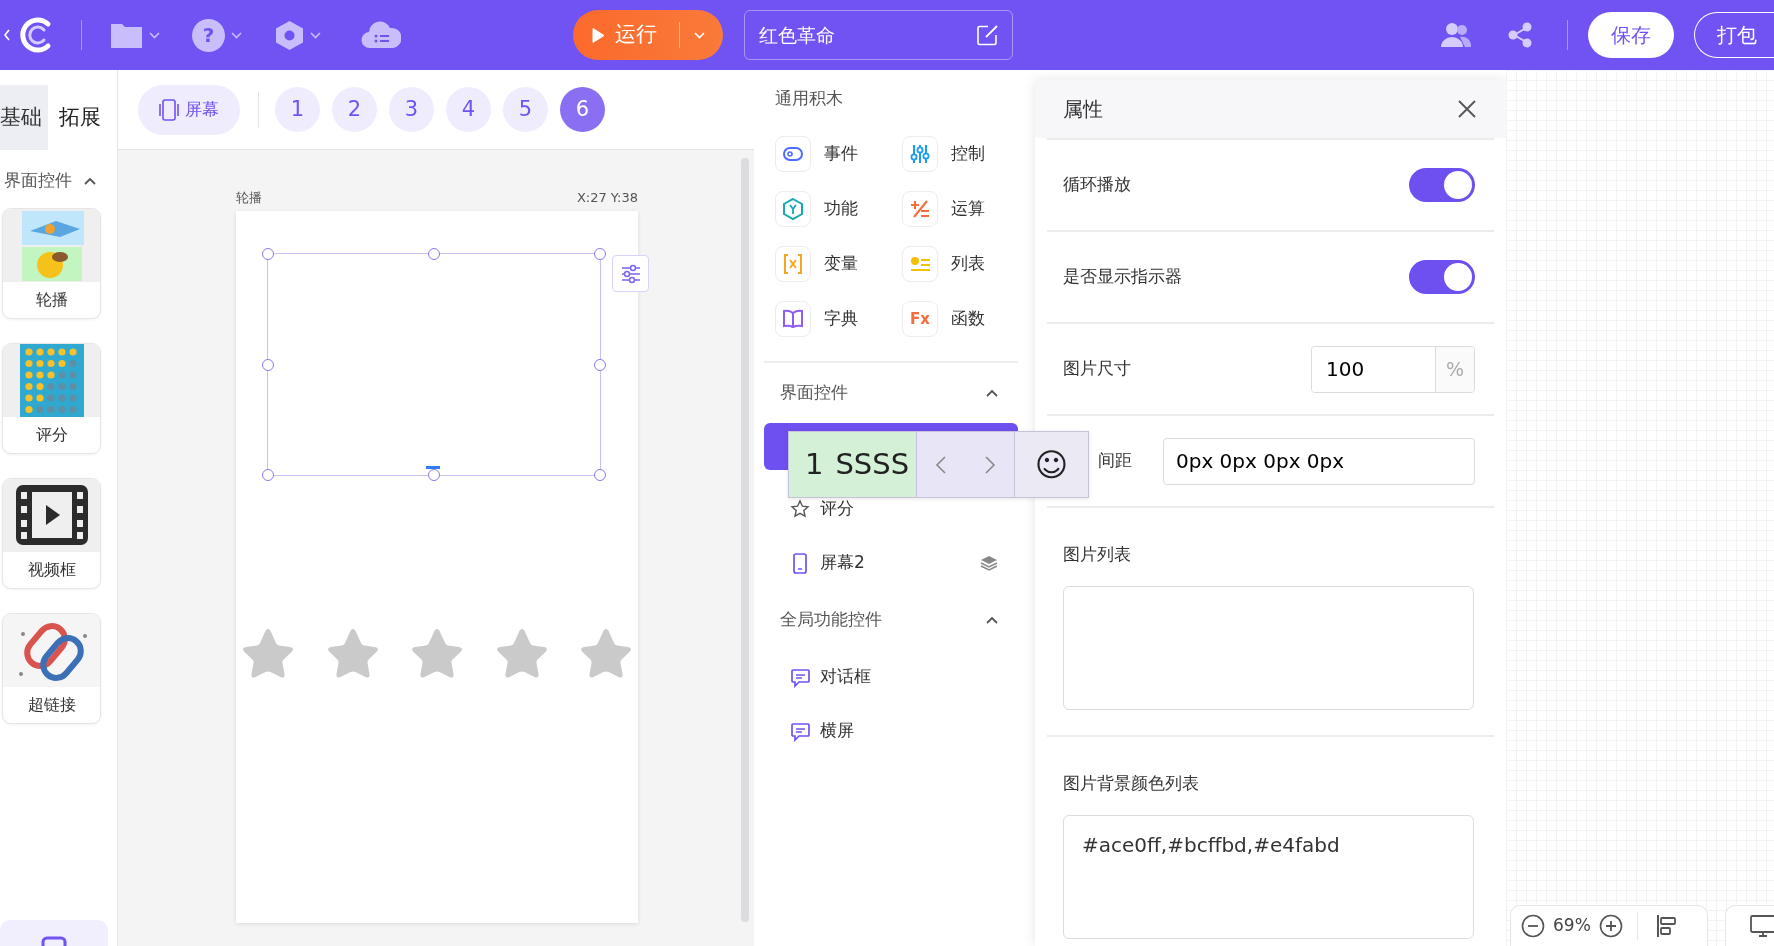 The height and width of the screenshot is (946, 1774). I want to click on section-title: 通用积木, so click(809, 98).